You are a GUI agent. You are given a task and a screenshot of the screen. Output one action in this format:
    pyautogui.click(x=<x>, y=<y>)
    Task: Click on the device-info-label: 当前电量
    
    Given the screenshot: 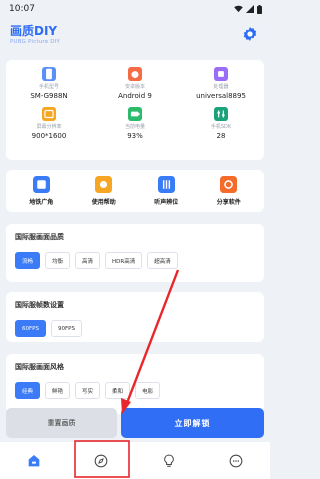 What is the action you would take?
    pyautogui.click(x=134, y=127)
    